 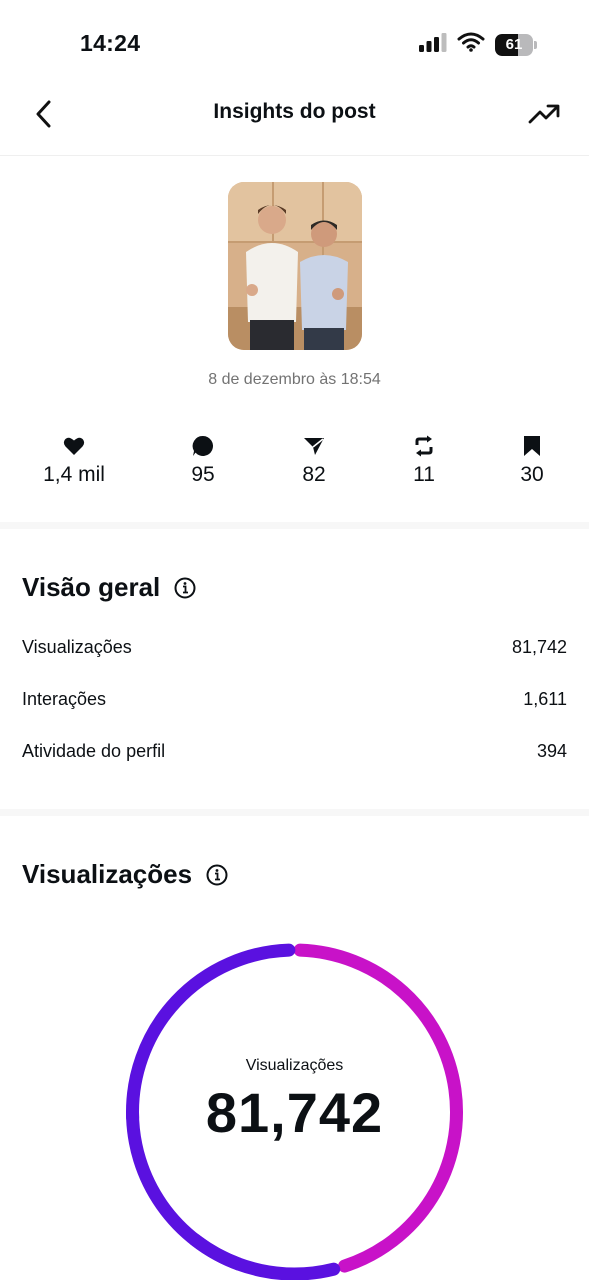 What do you see at coordinates (532, 474) in the screenshot?
I see `saves-count: 30` at bounding box center [532, 474].